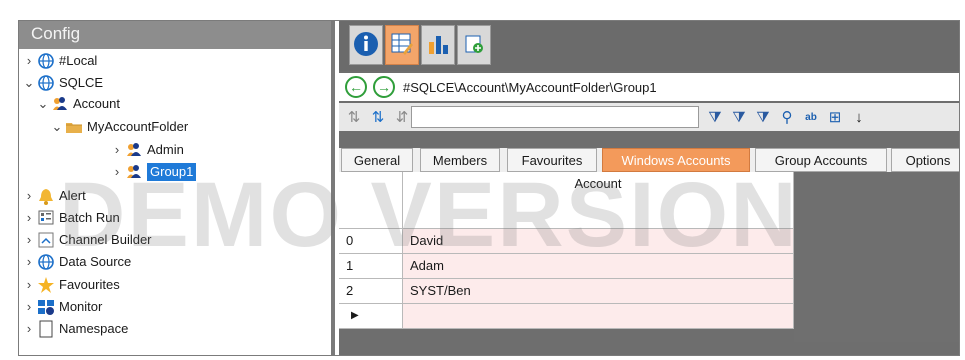  What do you see at coordinates (460, 160) in the screenshot?
I see `tab-members: Members` at bounding box center [460, 160].